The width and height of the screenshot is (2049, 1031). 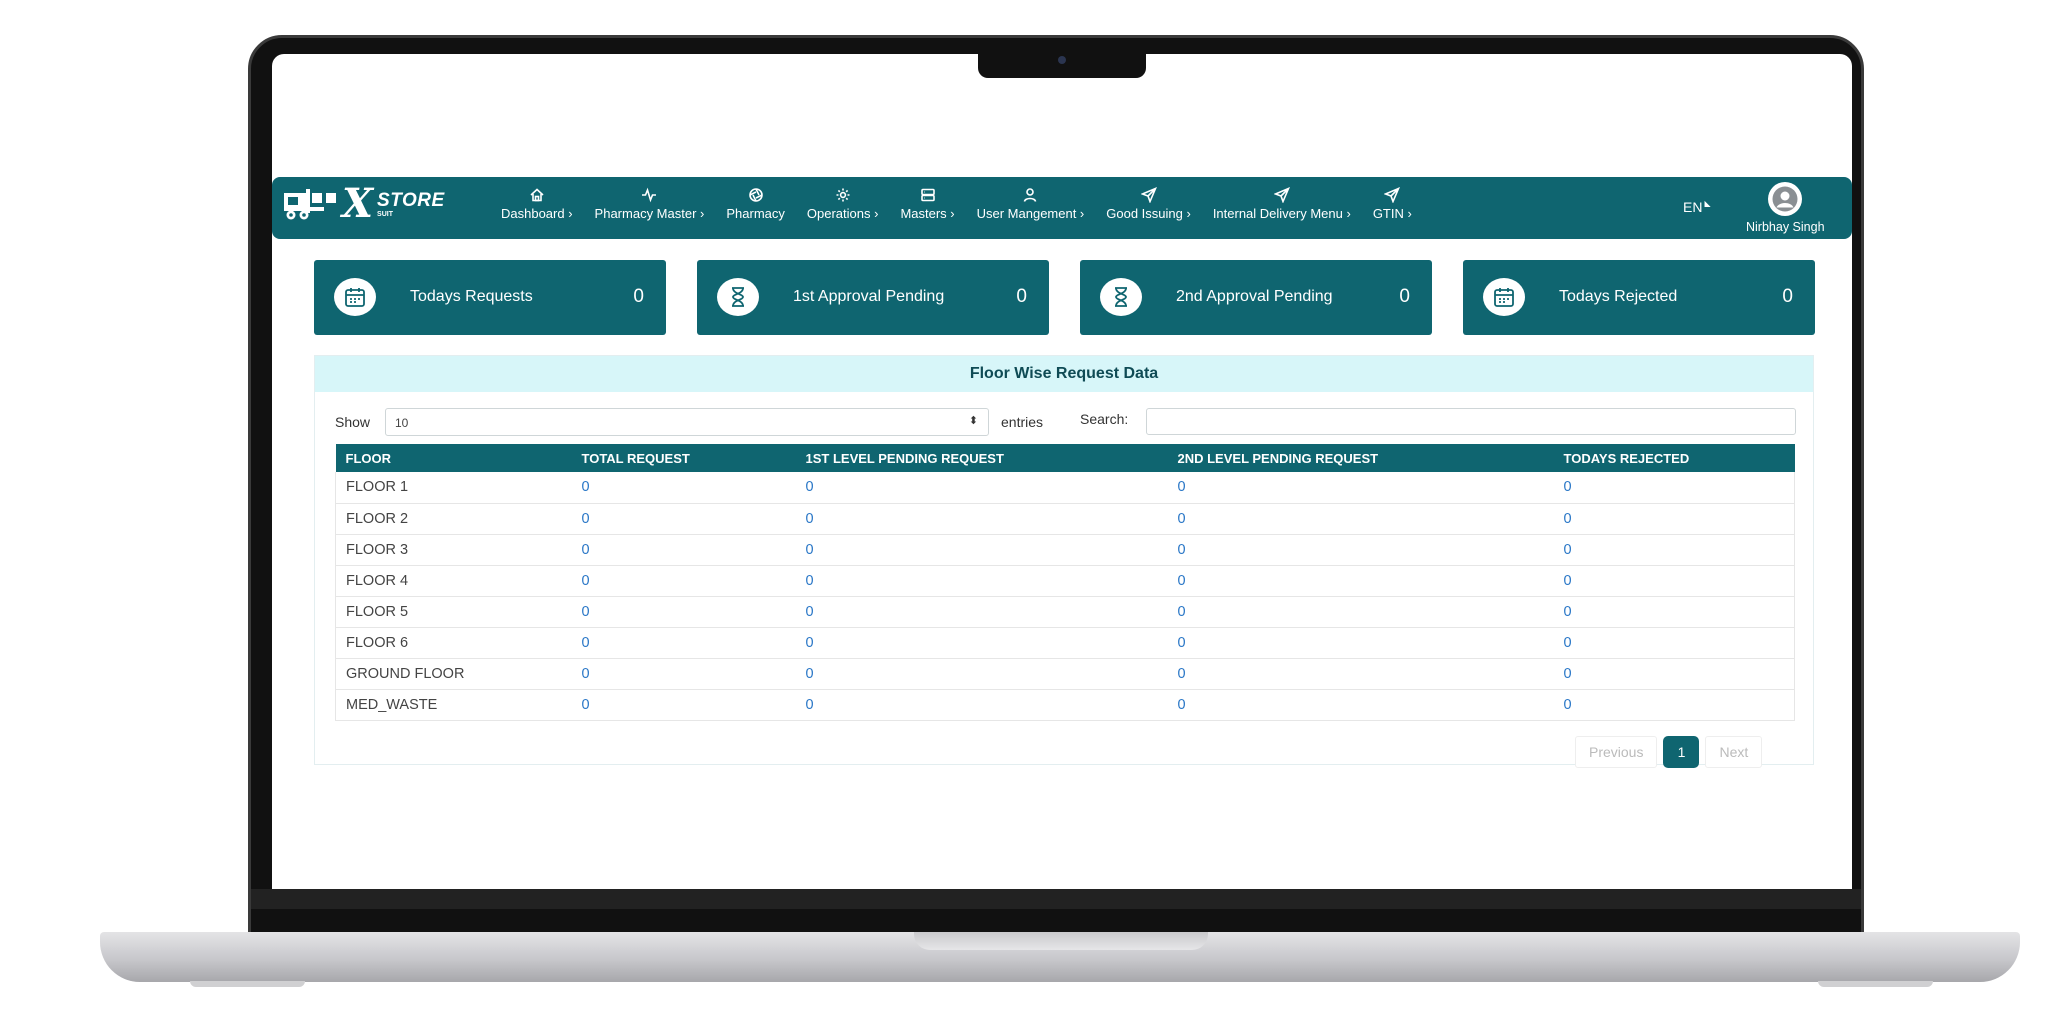 I want to click on brand-letter: X, so click(x=358, y=203).